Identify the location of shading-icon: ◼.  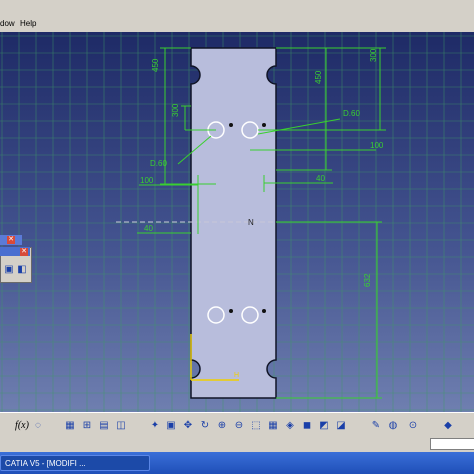
(307, 426).